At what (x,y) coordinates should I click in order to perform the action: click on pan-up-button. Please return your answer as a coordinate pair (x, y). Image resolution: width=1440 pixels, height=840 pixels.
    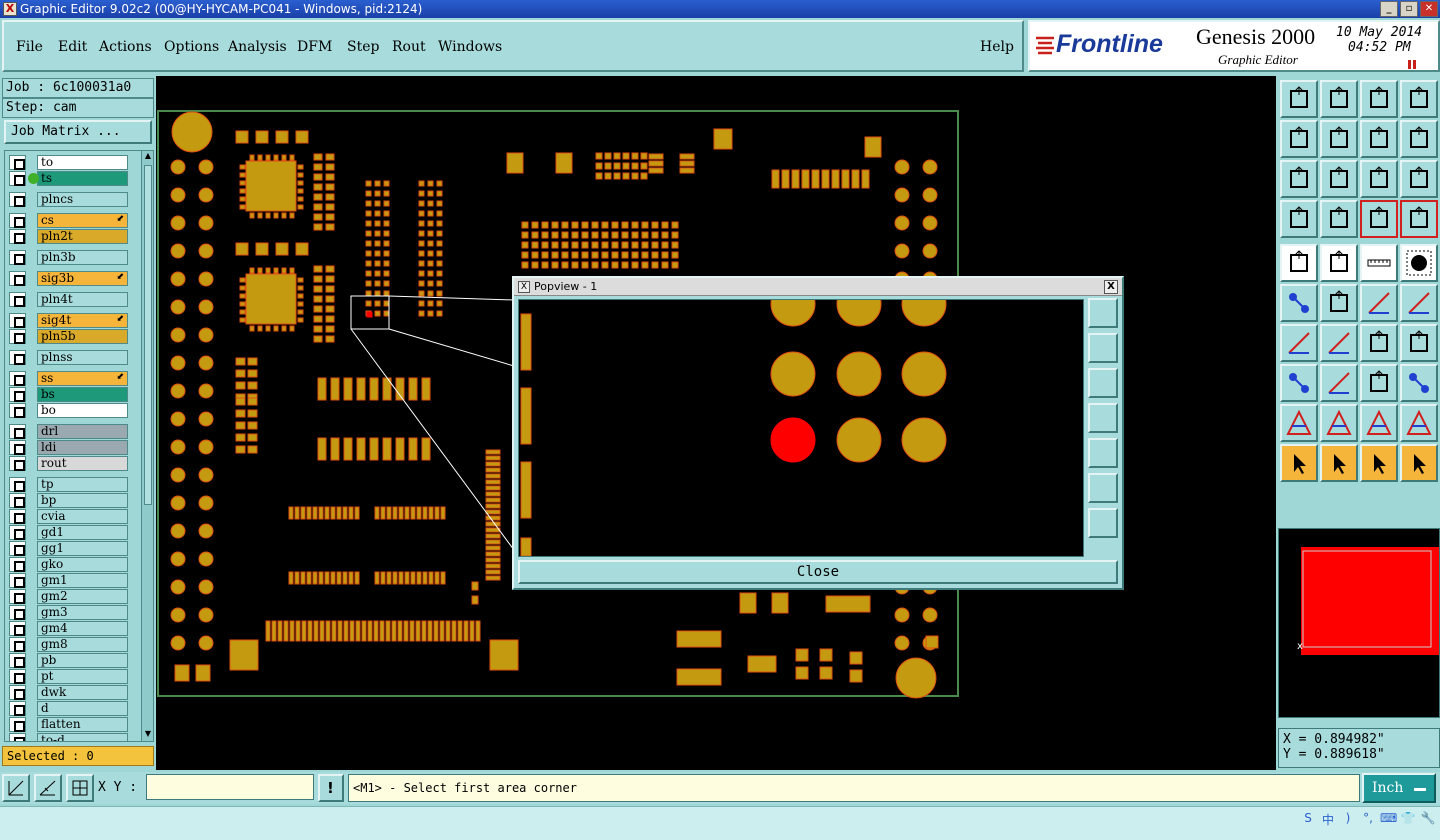
    Looking at the image, I should click on (1299, 99).